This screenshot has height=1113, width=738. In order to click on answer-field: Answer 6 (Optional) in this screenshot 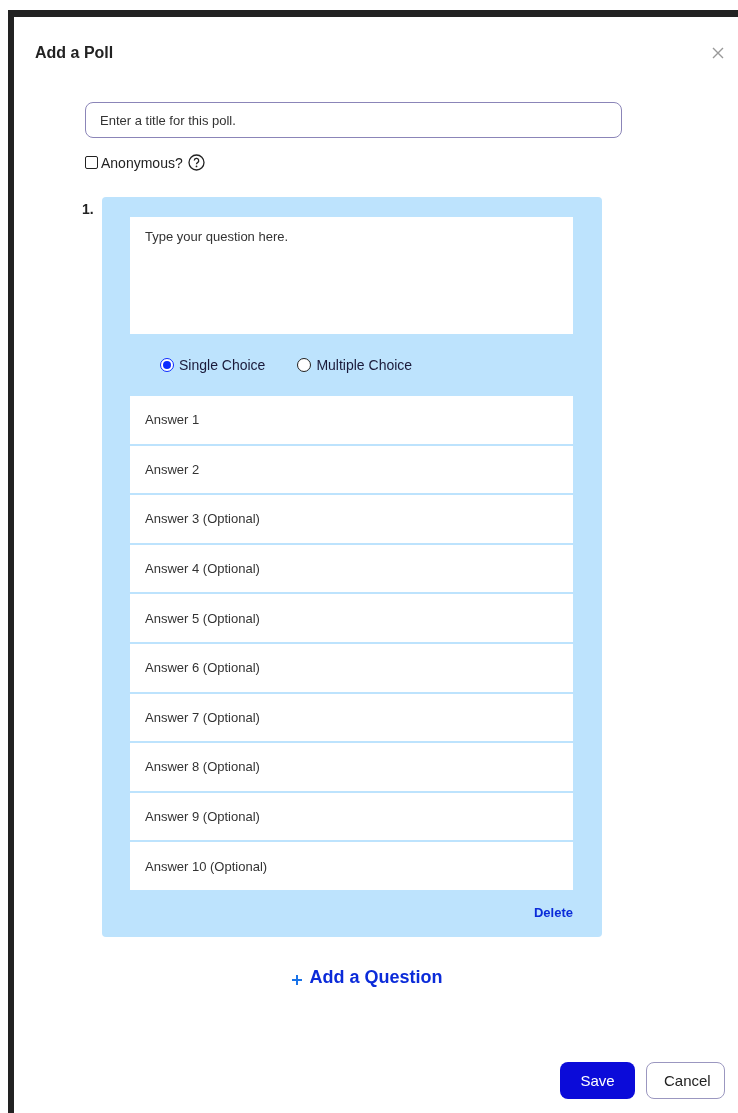, I will do `click(351, 667)`.